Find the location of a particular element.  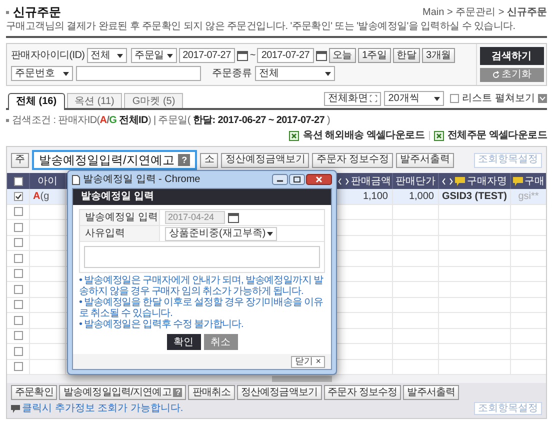

table-cell-text: A(g is located at coordinates (41, 197).